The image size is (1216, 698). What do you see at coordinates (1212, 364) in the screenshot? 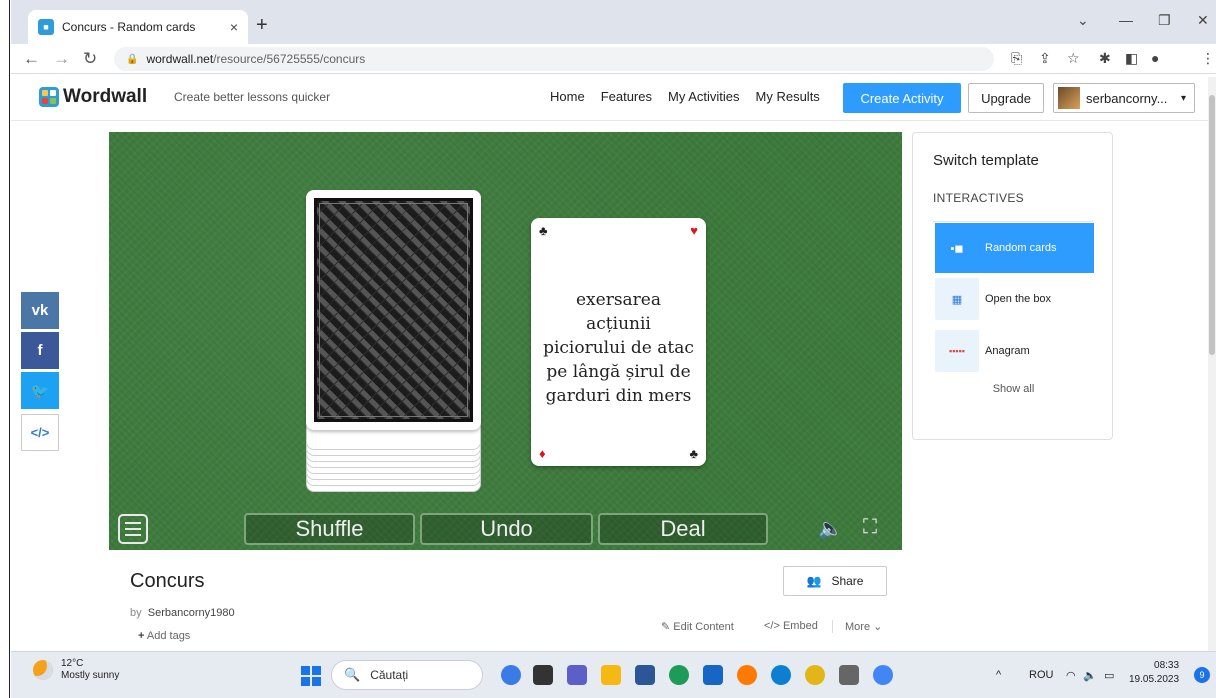
I see `page-scrollbar` at bounding box center [1212, 364].